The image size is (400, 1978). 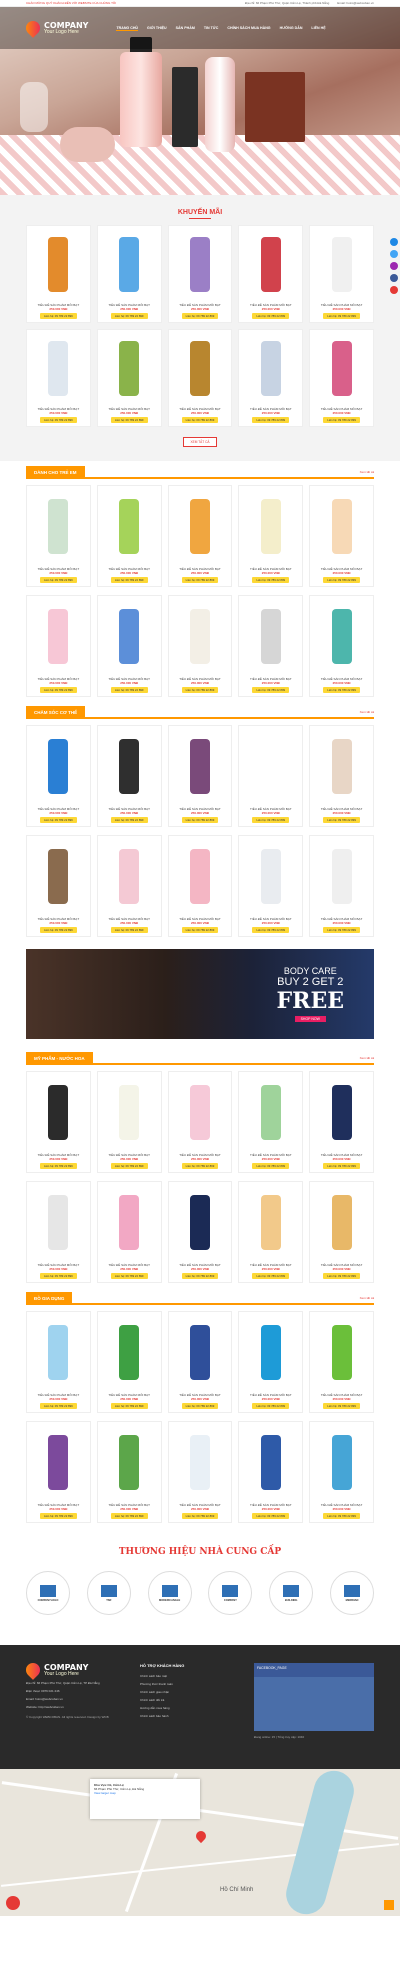 I want to click on map-pin-icon, so click(x=201, y=1836).